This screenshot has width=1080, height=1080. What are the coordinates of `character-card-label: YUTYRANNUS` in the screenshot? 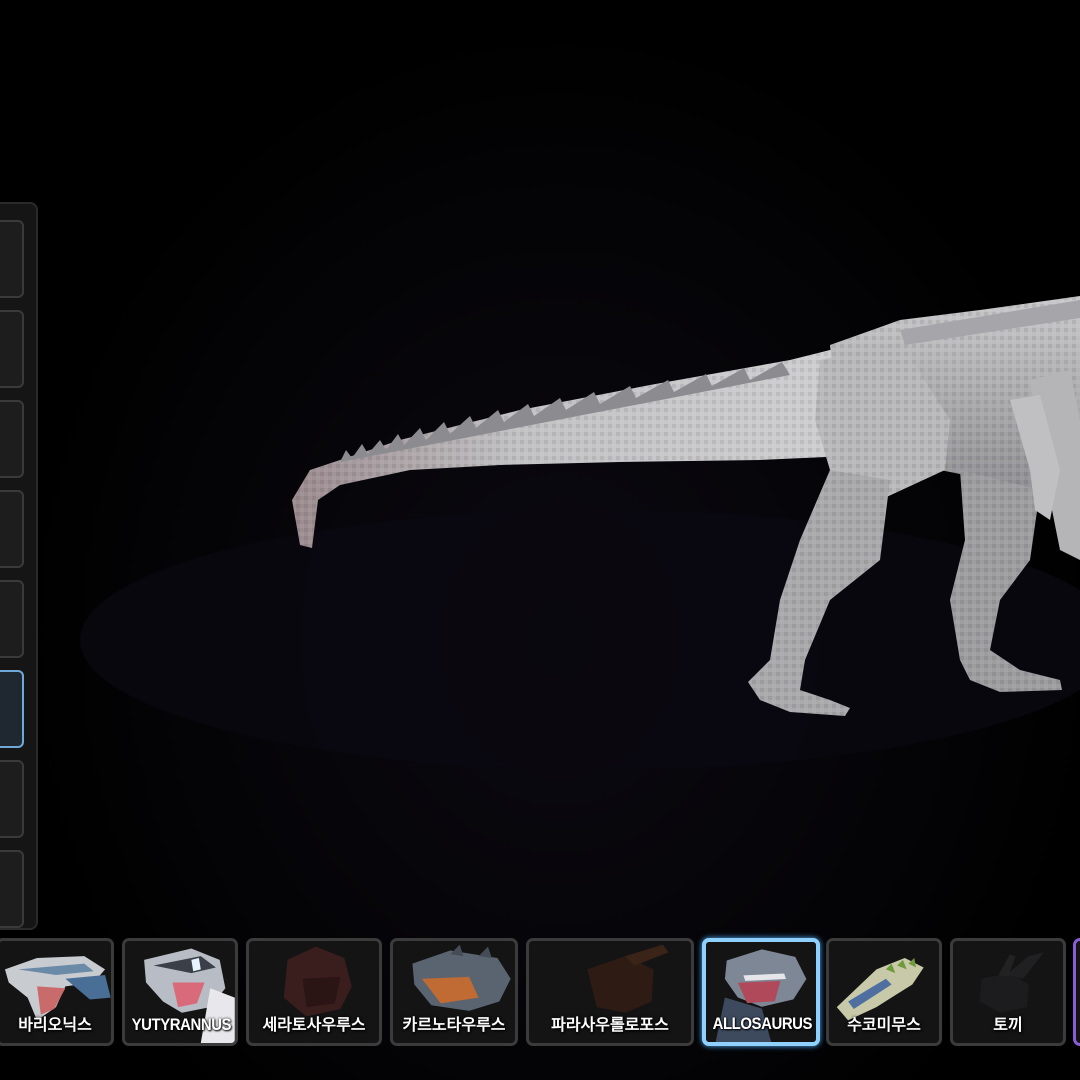 It's located at (181, 1024).